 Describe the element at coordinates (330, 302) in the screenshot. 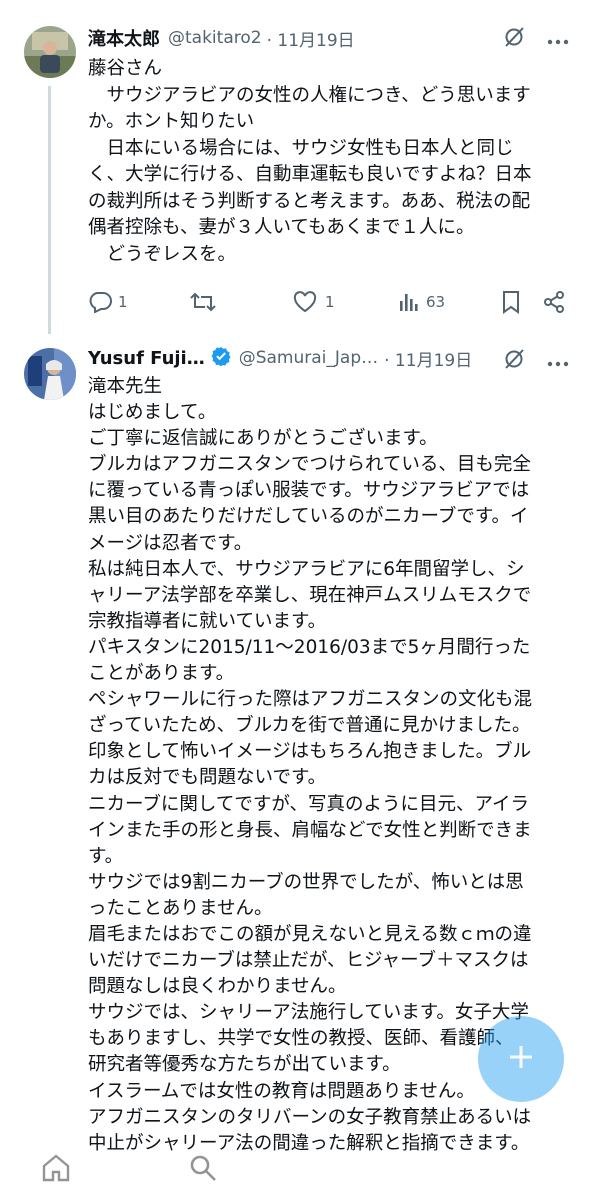

I see `like-count: 1` at that location.